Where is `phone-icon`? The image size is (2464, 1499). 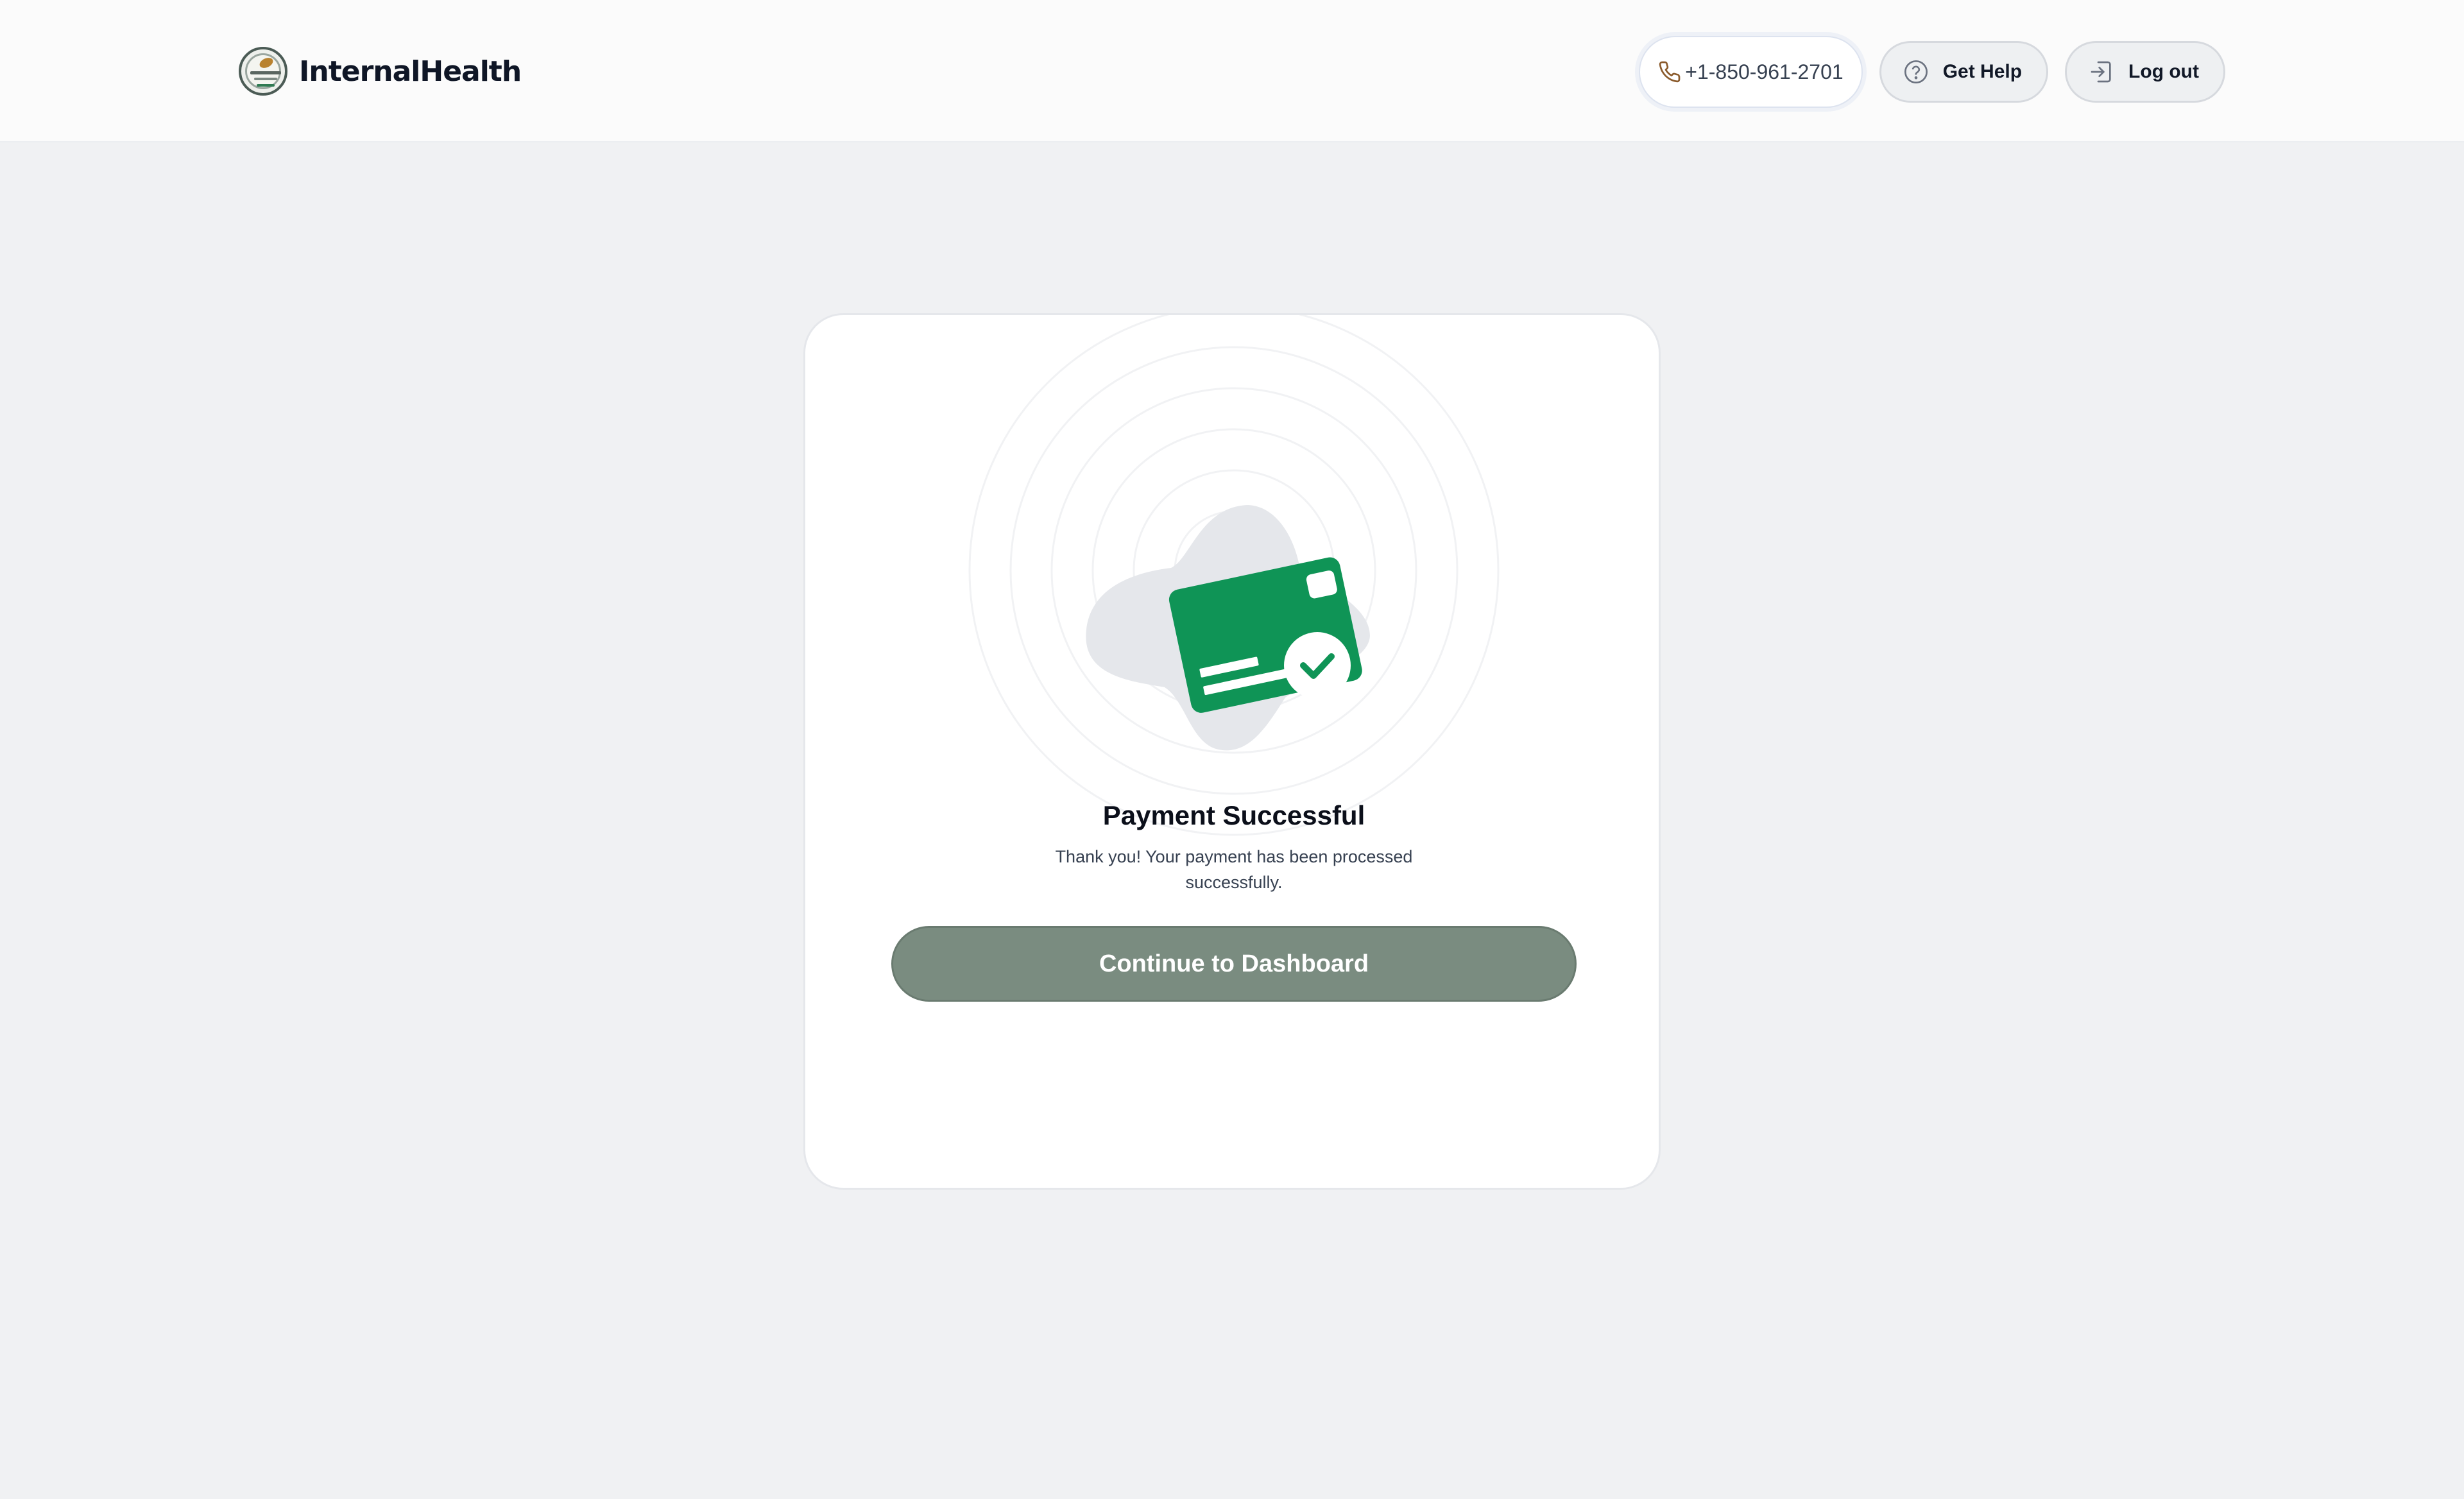 phone-icon is located at coordinates (1670, 72).